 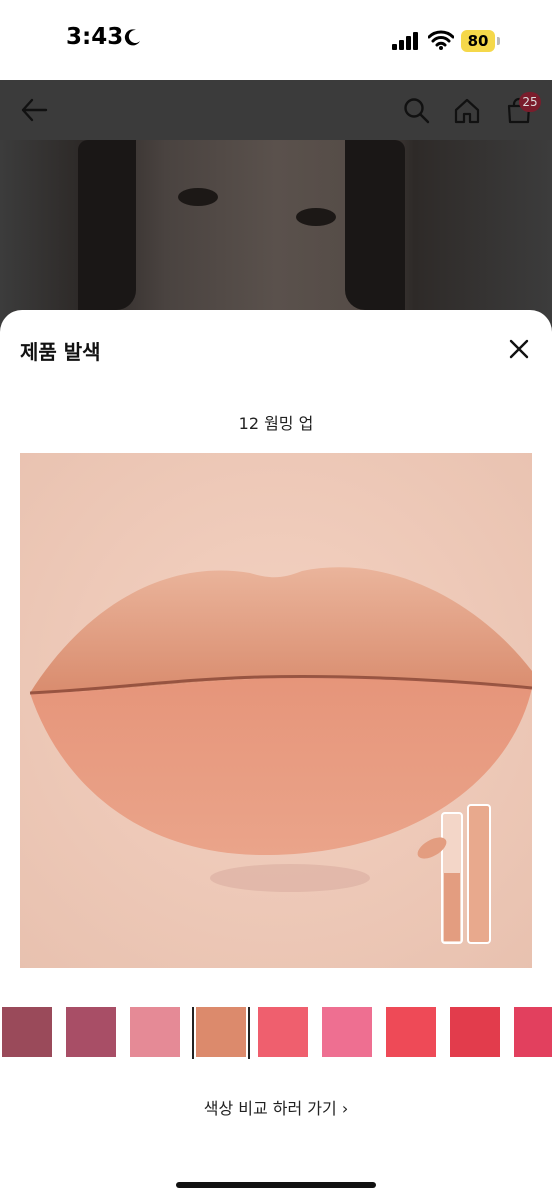 I want to click on hero-hair-right, so click(x=375, y=225).